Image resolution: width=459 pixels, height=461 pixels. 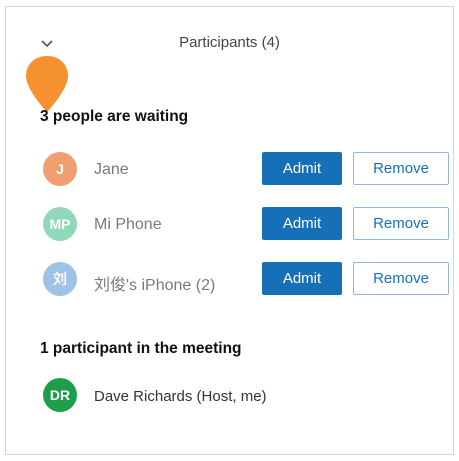 What do you see at coordinates (246, 279) in the screenshot?
I see `waiting-list-item: 刘 刘俊's iPhone (2) Admit Remove` at bounding box center [246, 279].